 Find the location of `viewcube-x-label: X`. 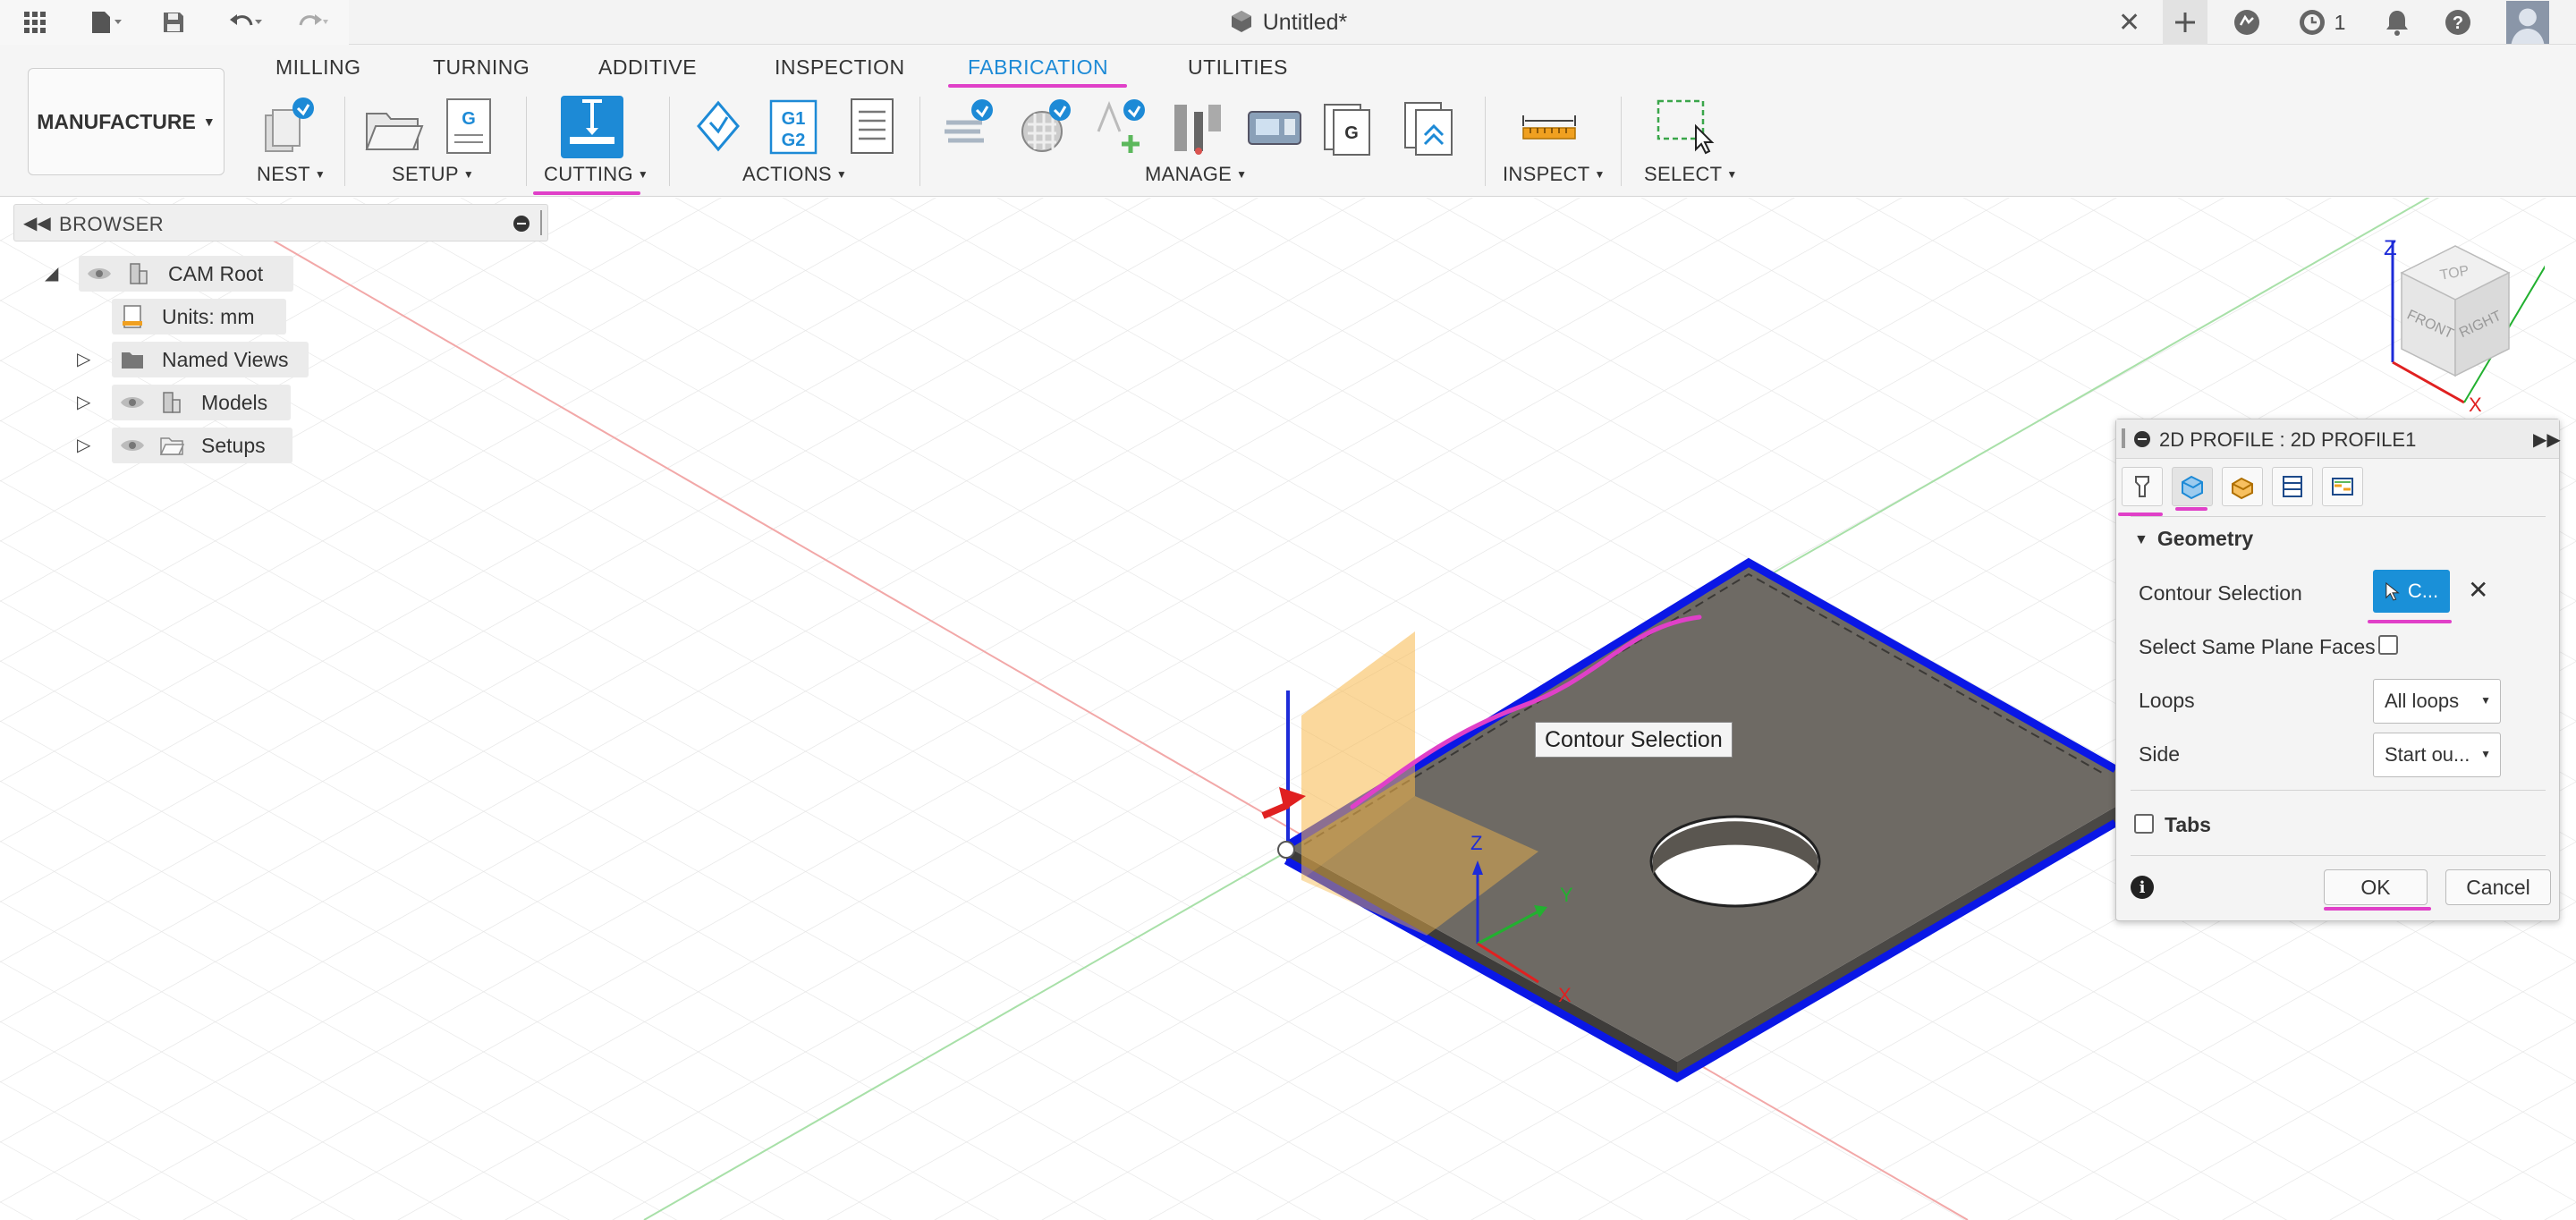

viewcube-x-label: X is located at coordinates (2475, 405).